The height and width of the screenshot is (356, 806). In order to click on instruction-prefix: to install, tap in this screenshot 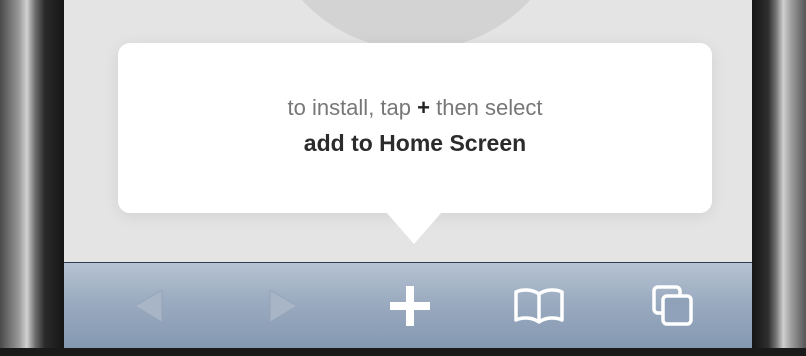, I will do `click(352, 107)`.